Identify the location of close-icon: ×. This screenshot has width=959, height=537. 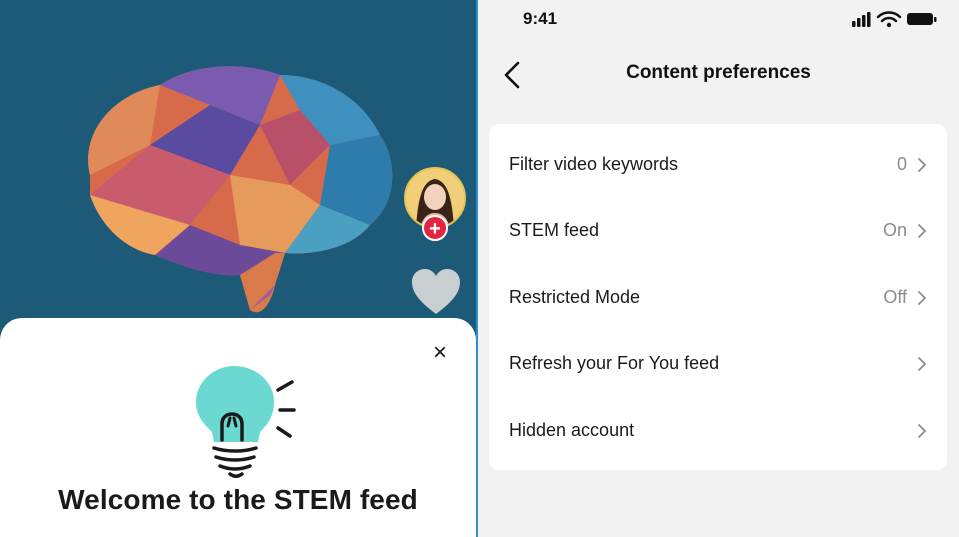
(440, 353).